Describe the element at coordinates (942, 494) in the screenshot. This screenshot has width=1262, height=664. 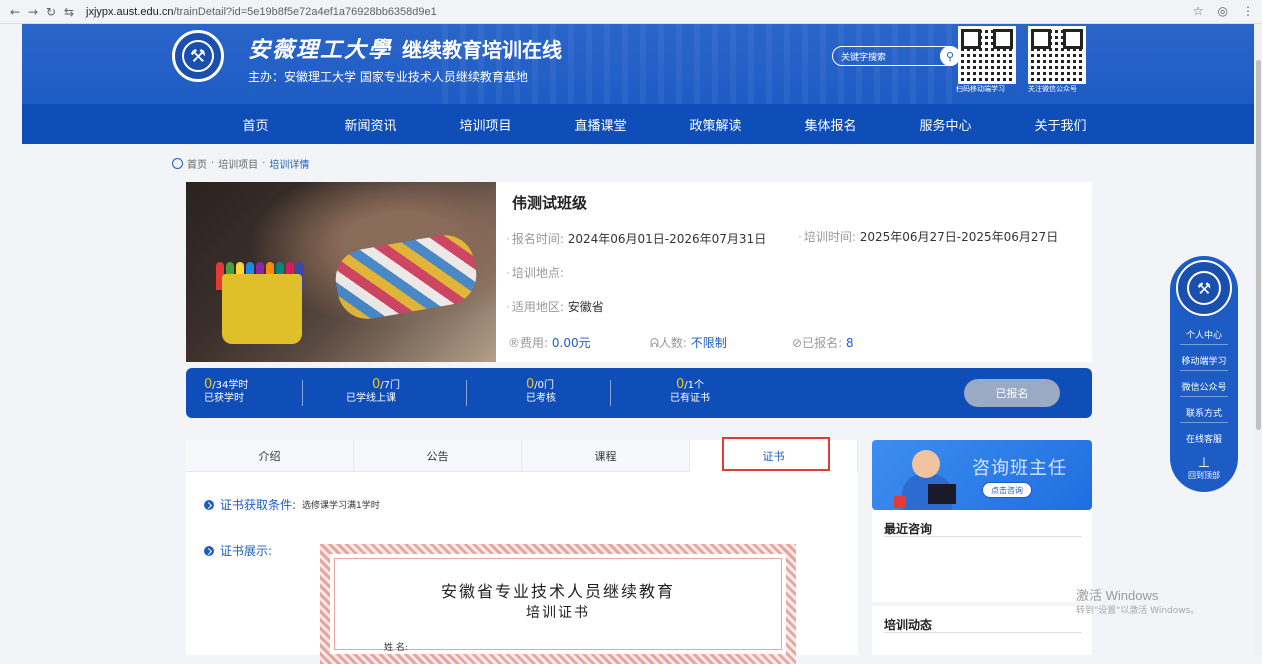
I see `laptop-illustration` at that location.